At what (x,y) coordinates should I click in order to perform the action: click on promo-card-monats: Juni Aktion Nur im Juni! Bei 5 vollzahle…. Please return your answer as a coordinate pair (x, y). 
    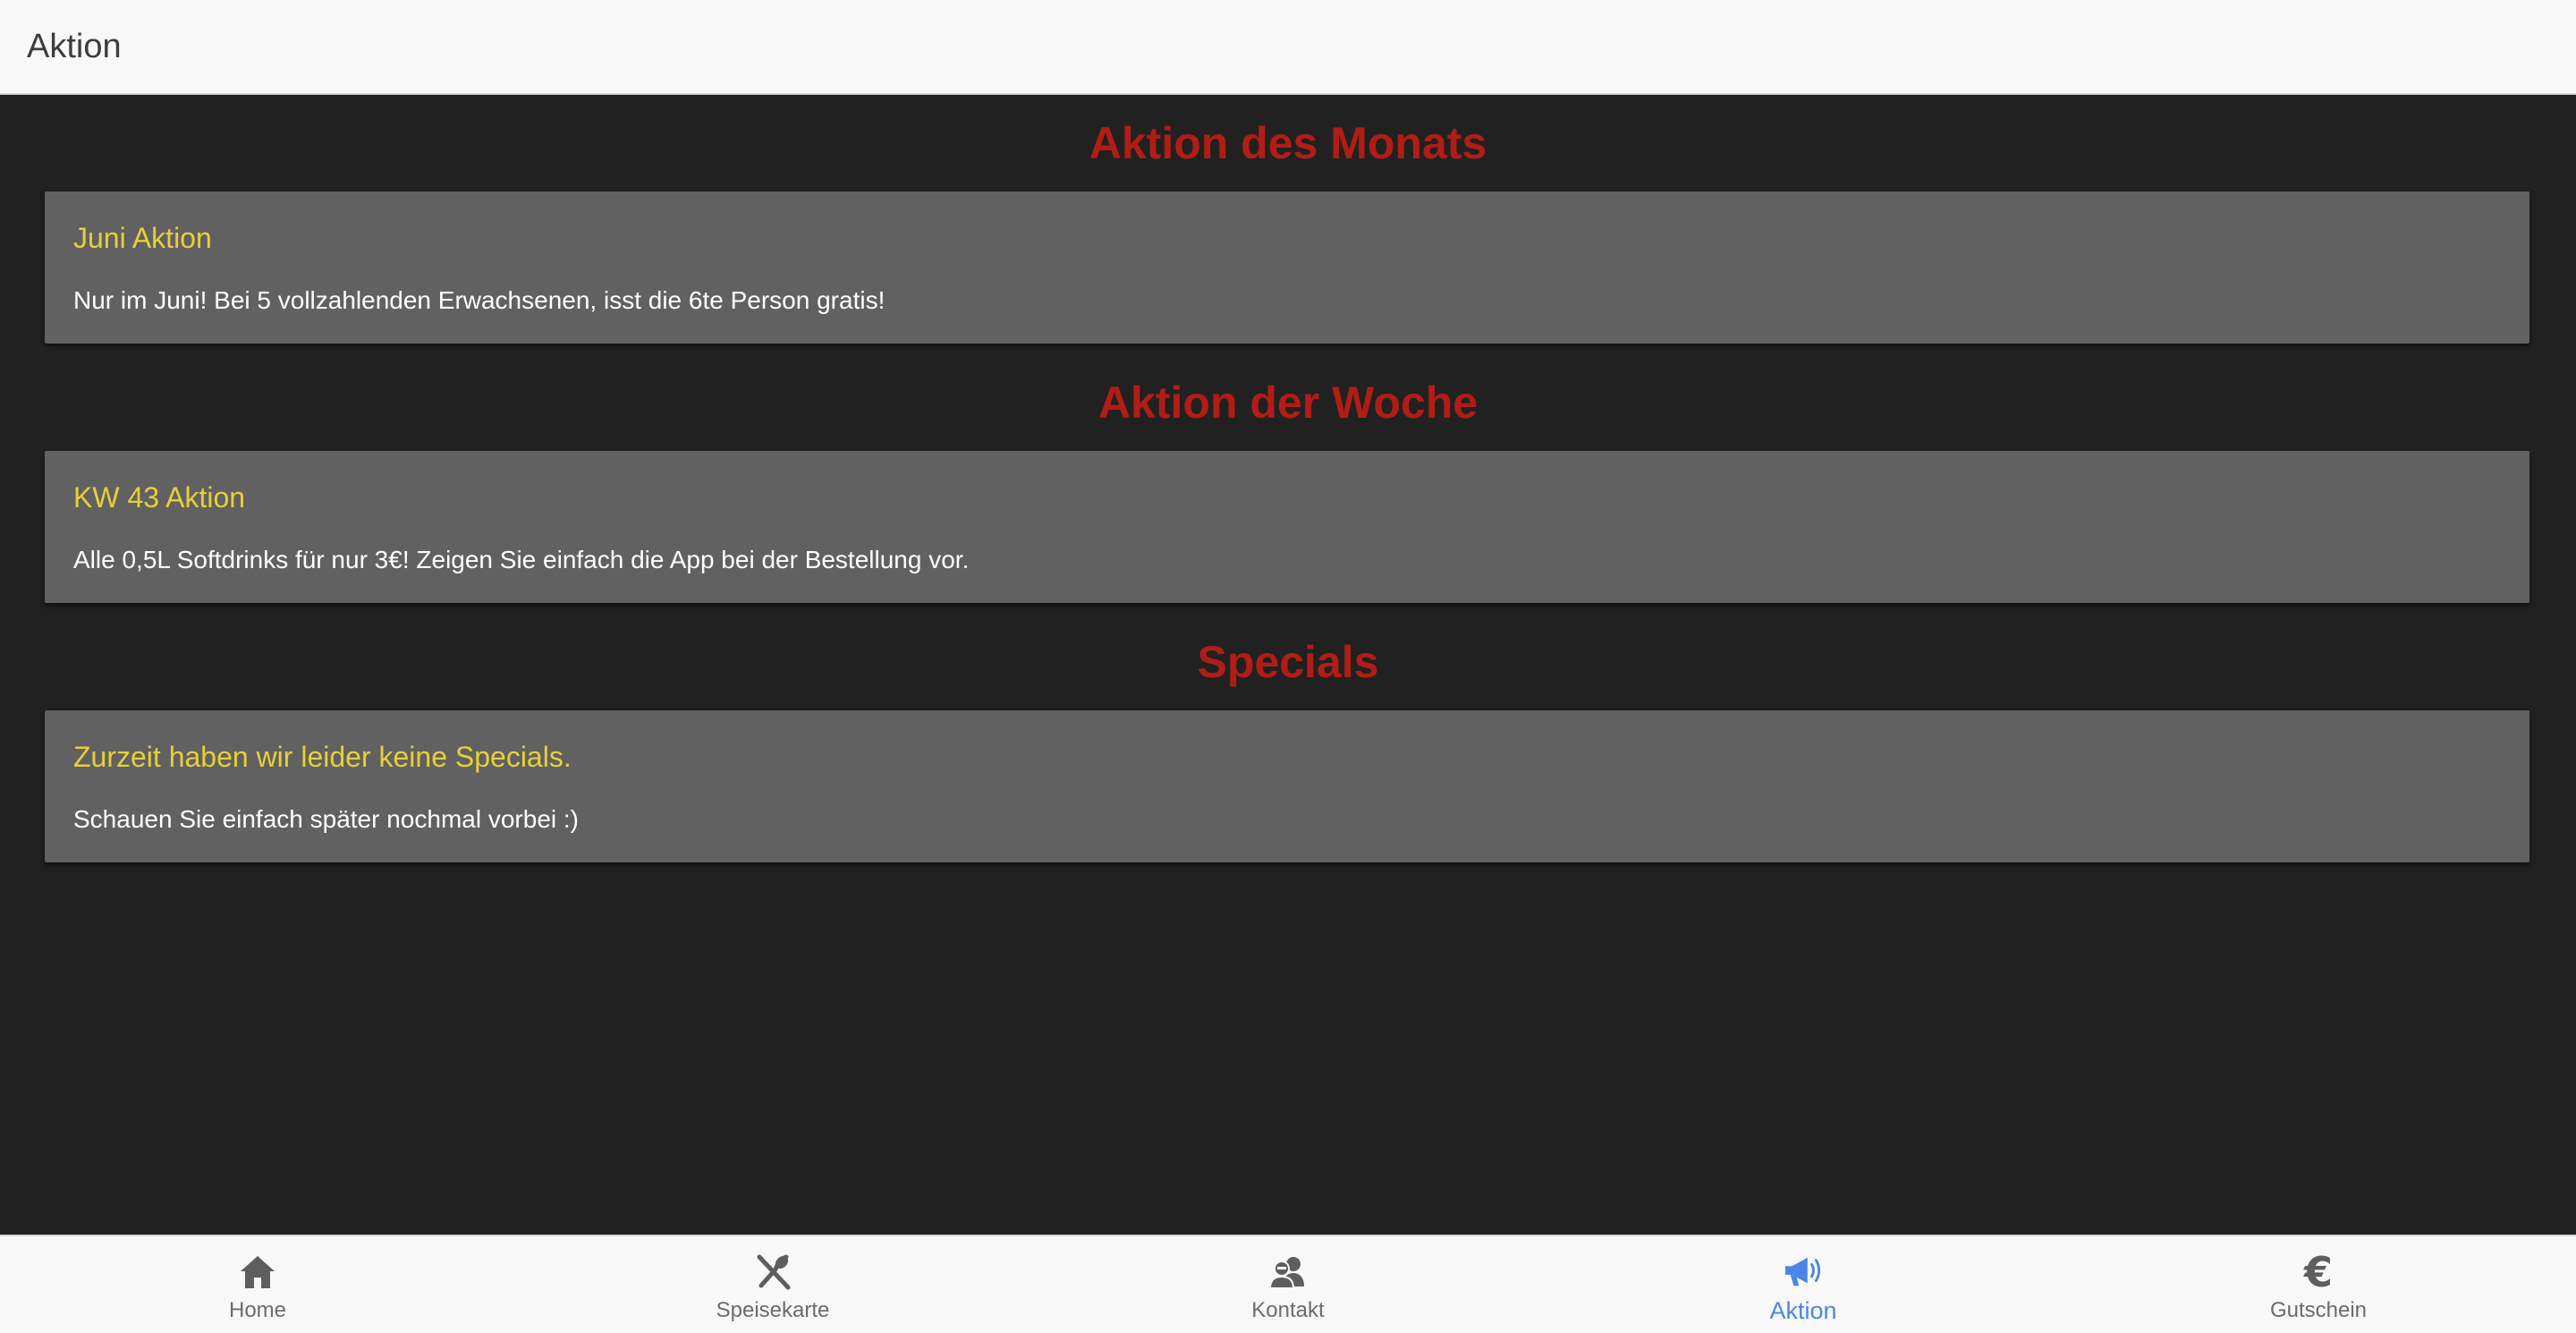
    Looking at the image, I should click on (1287, 267).